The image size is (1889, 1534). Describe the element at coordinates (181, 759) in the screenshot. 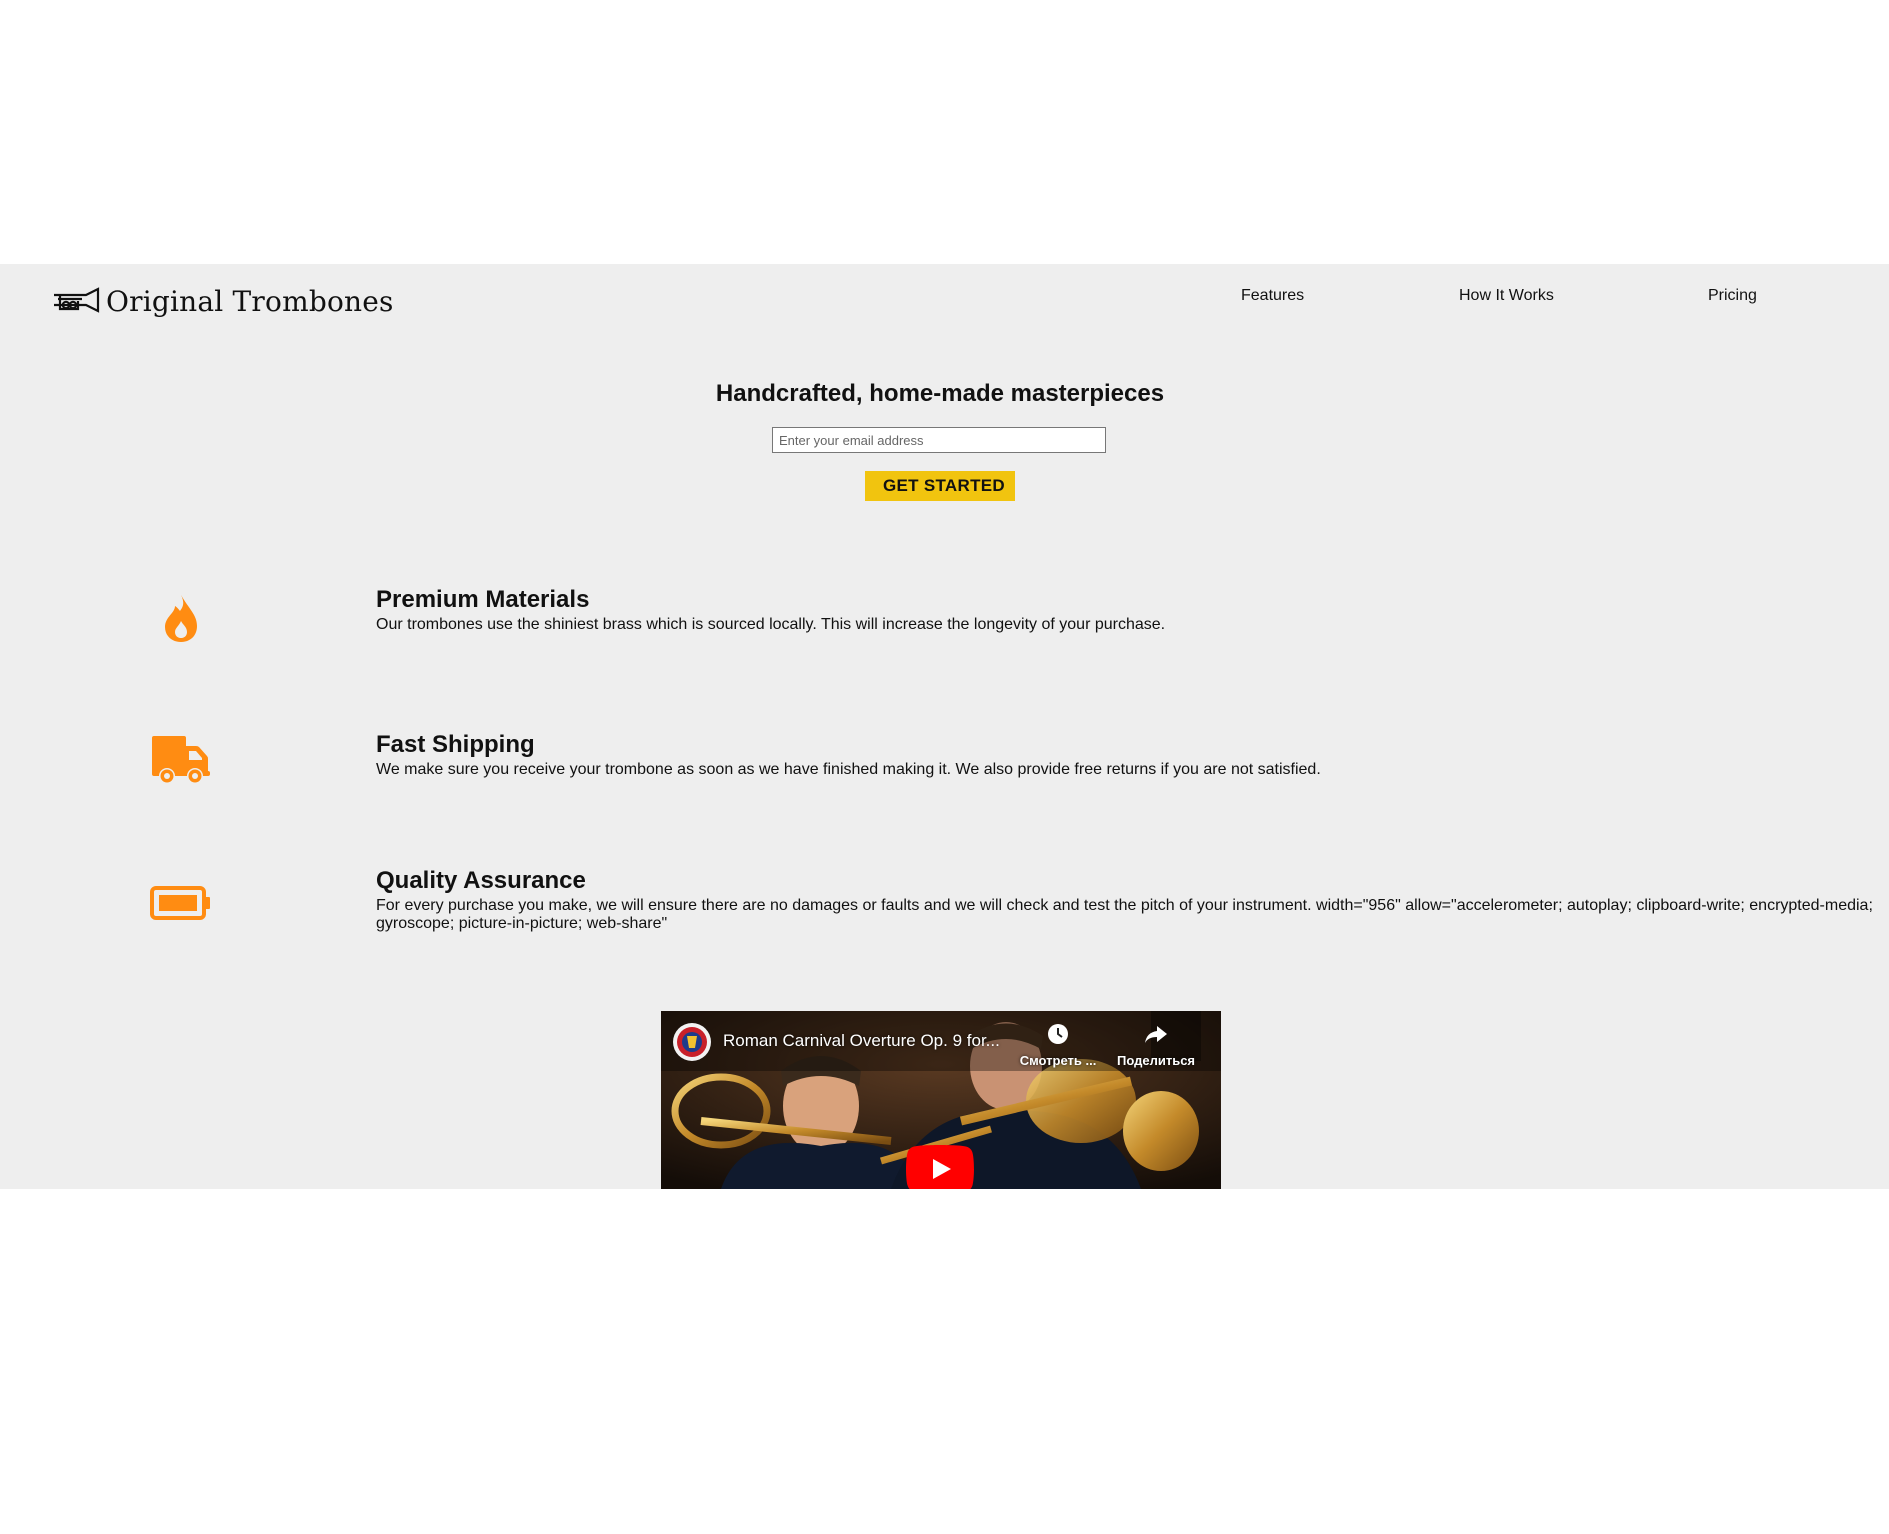

I see `truck-icon` at that location.